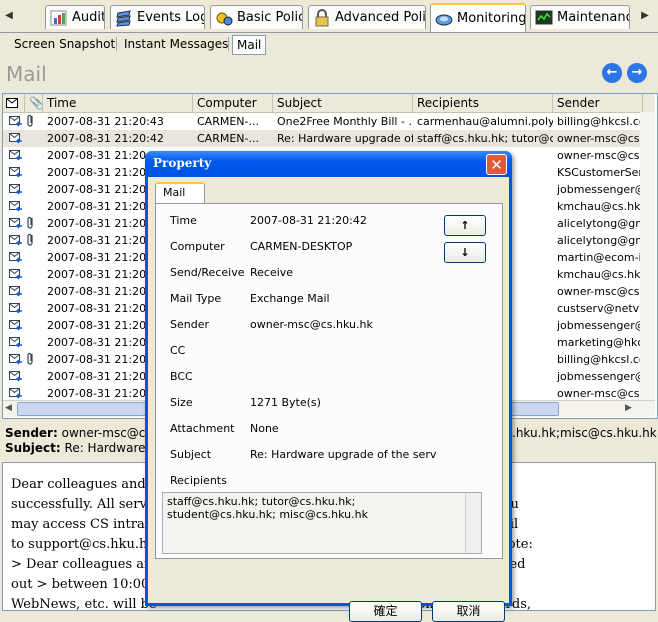 The image size is (658, 622). What do you see at coordinates (473, 523) in the screenshot?
I see `recipients-scrollbar` at bounding box center [473, 523].